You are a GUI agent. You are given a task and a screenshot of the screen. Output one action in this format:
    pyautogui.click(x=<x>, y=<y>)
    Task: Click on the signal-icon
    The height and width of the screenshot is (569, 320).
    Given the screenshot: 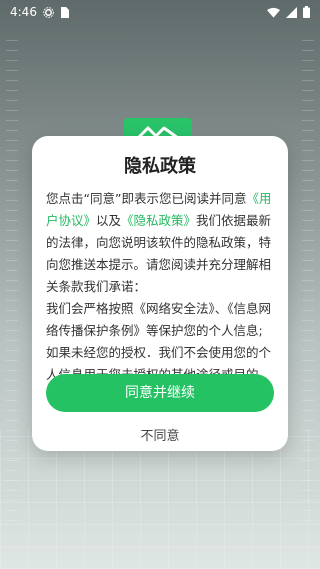 What is the action you would take?
    pyautogui.click(x=291, y=12)
    